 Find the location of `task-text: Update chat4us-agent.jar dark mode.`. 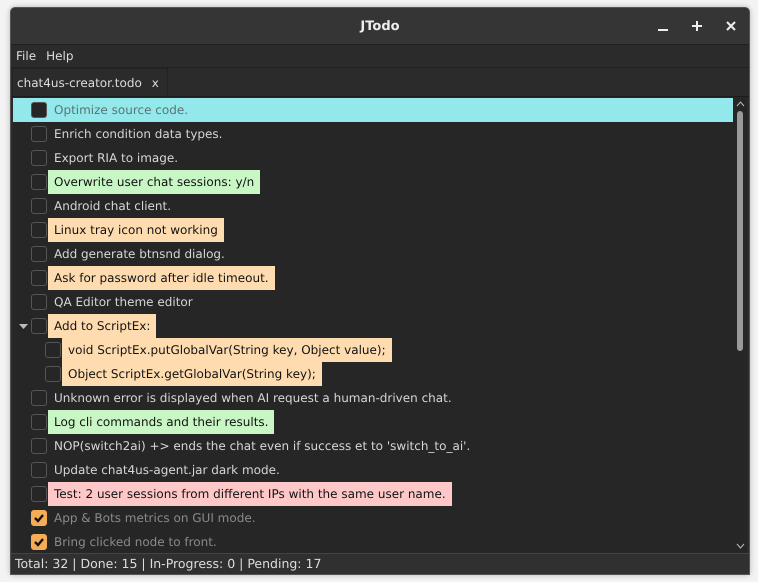

task-text: Update chat4us-agent.jar dark mode. is located at coordinates (167, 470).